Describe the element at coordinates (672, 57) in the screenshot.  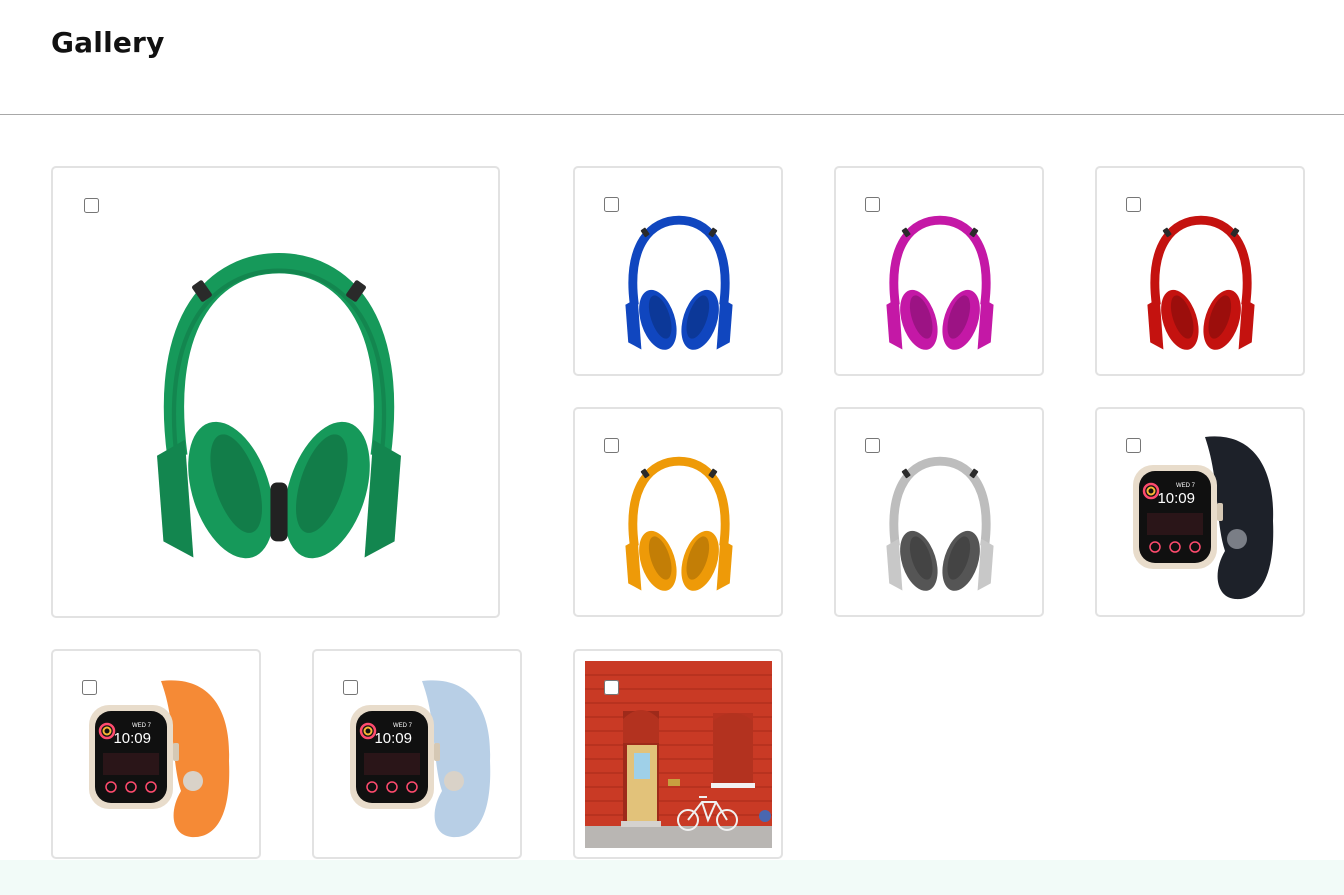
I see `page-header: Gallery` at that location.